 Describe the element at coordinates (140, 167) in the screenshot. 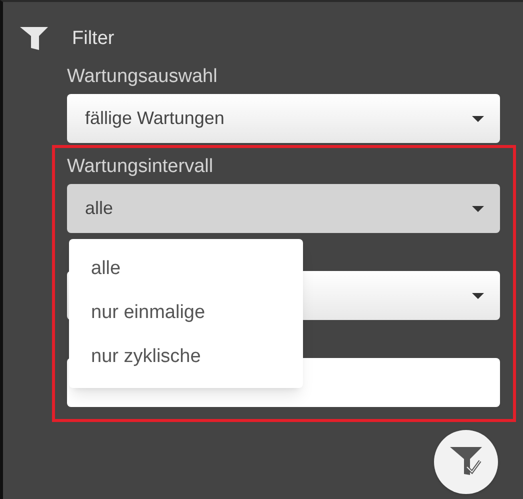

I see `field-label: Wartungsintervall` at that location.